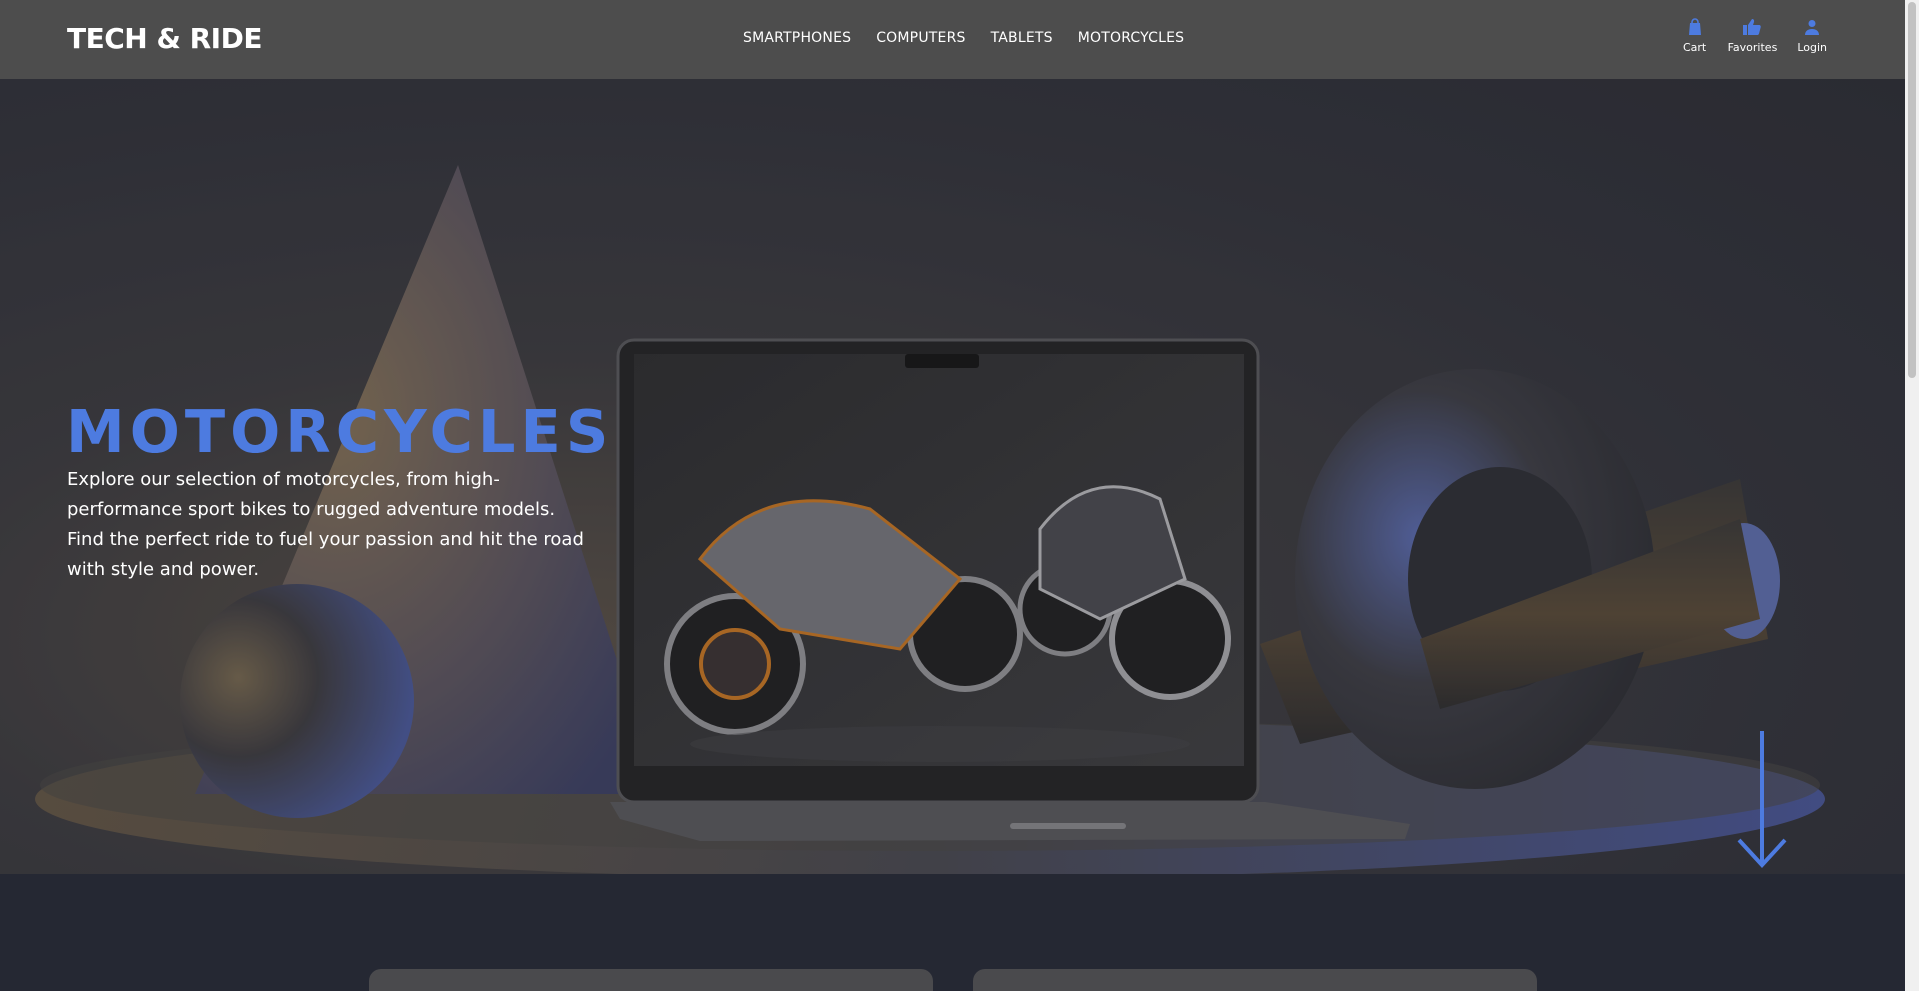 This screenshot has width=1919, height=991. I want to click on header-actions: Cart Favorites Login, so click(1754, 35).